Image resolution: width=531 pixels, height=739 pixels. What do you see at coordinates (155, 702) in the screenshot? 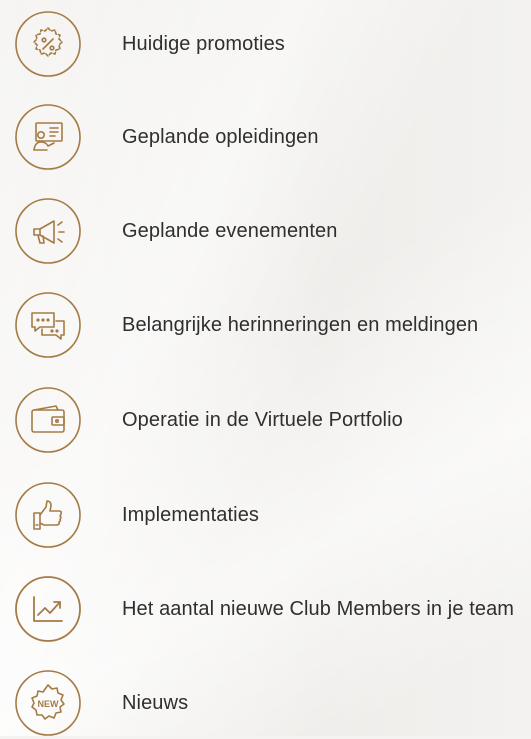
I see `menu-item-label: Nieuws` at bounding box center [155, 702].